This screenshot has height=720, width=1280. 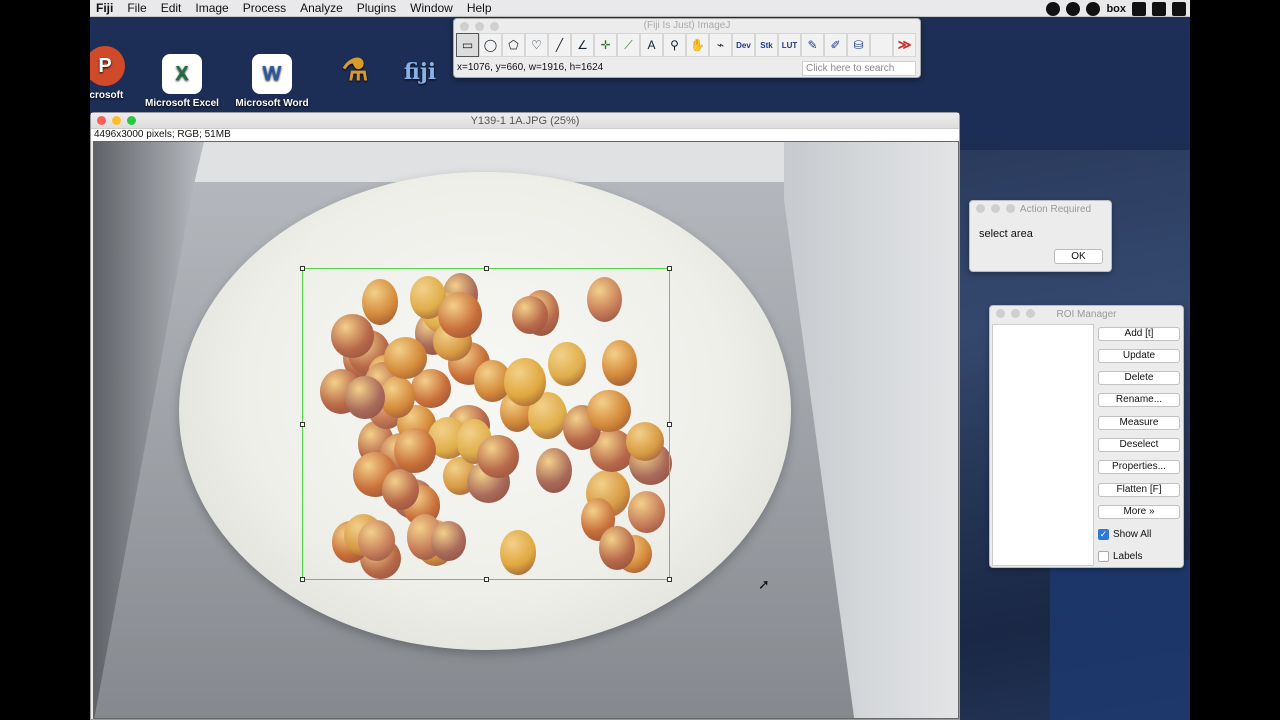 What do you see at coordinates (743, 45) in the screenshot?
I see `dev-tool-icon: Dev` at bounding box center [743, 45].